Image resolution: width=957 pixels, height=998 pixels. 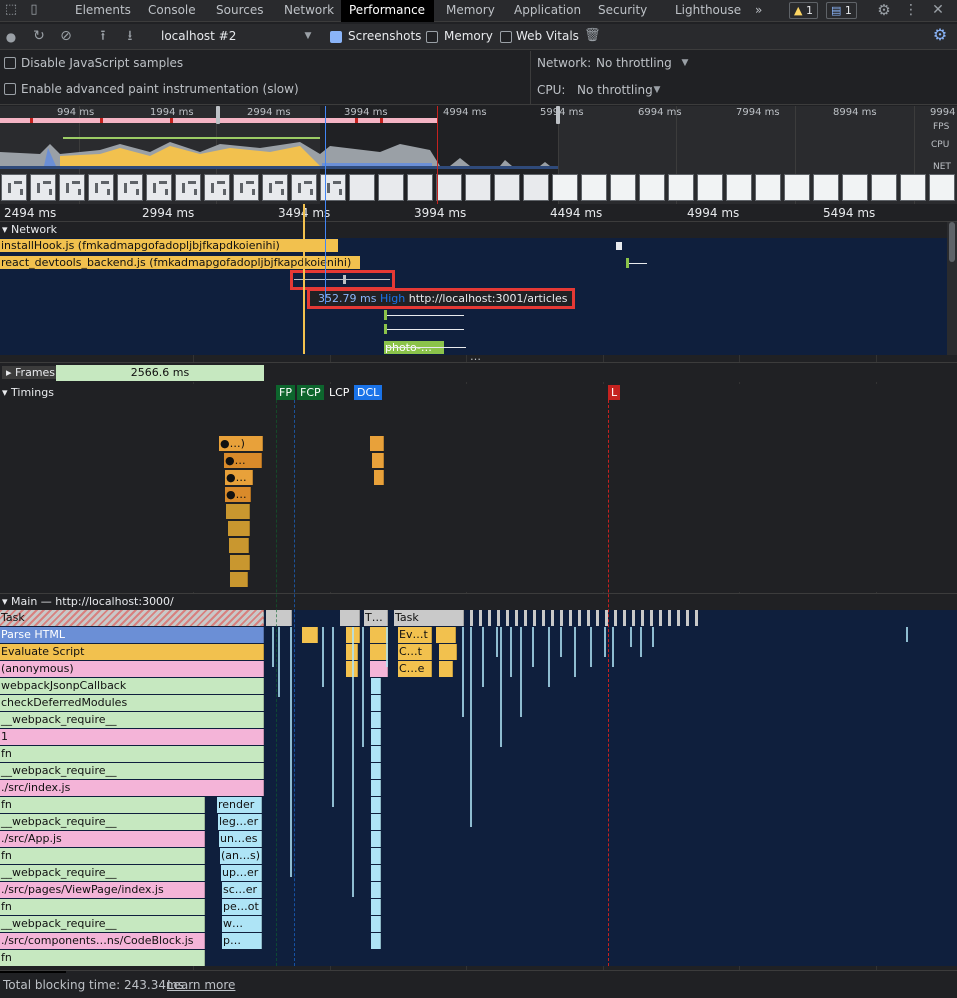 What do you see at coordinates (218, 115) in the screenshot?
I see `overview-handle-left` at bounding box center [218, 115].